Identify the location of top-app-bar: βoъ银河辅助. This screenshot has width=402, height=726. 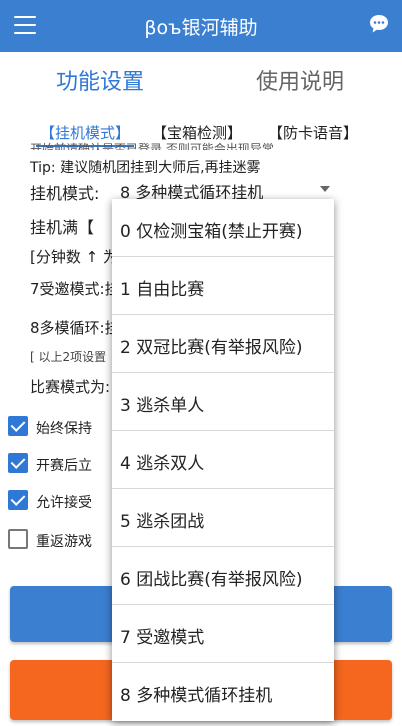
(201, 26).